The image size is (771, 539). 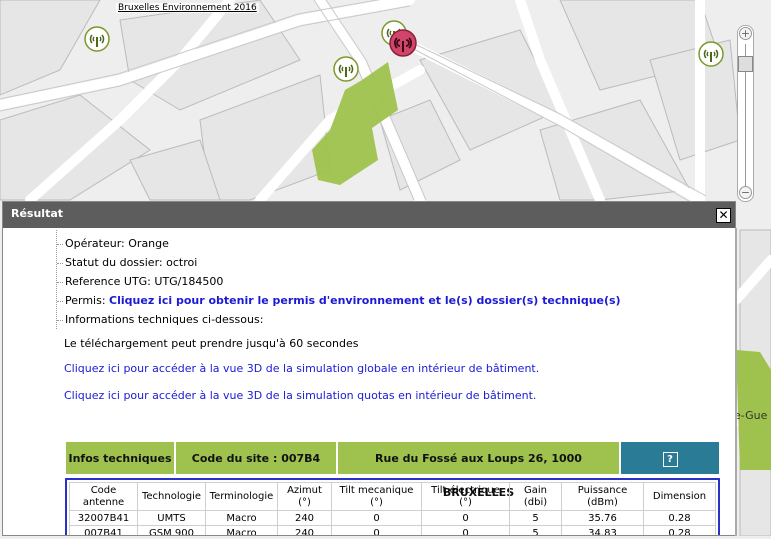 What do you see at coordinates (679, 496) in the screenshot?
I see `col-header-dimension: Dimension` at bounding box center [679, 496].